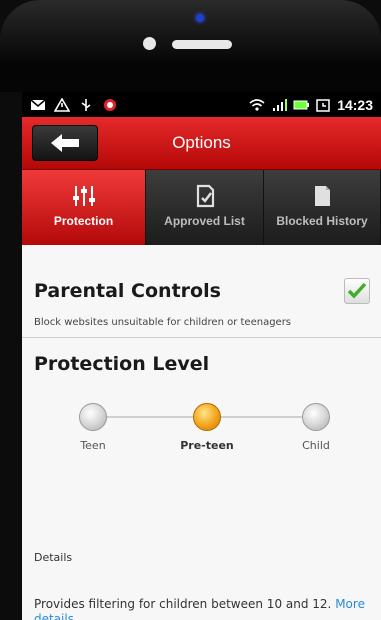 The height and width of the screenshot is (620, 381). Describe the element at coordinates (322, 196) in the screenshot. I see `blocked-doc-icon` at that location.